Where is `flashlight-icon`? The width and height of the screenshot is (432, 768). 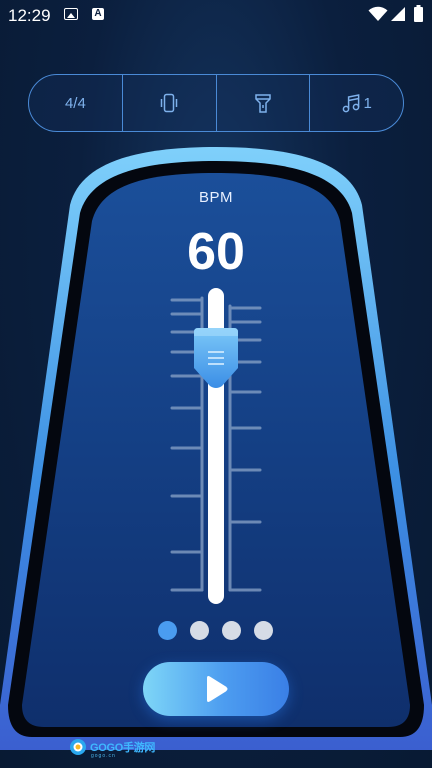
flashlight-icon is located at coordinates (263, 103).